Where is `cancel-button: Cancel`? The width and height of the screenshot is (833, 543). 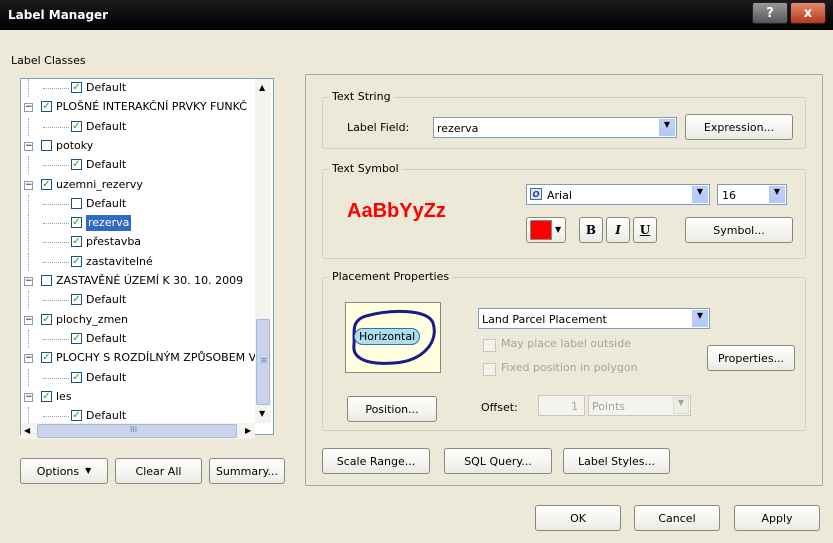 cancel-button: Cancel is located at coordinates (677, 518).